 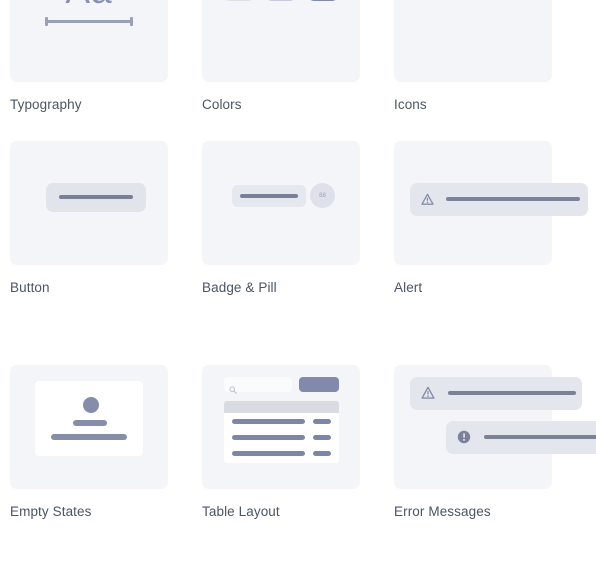 I want to click on table-layout-preview, so click(x=281, y=427).